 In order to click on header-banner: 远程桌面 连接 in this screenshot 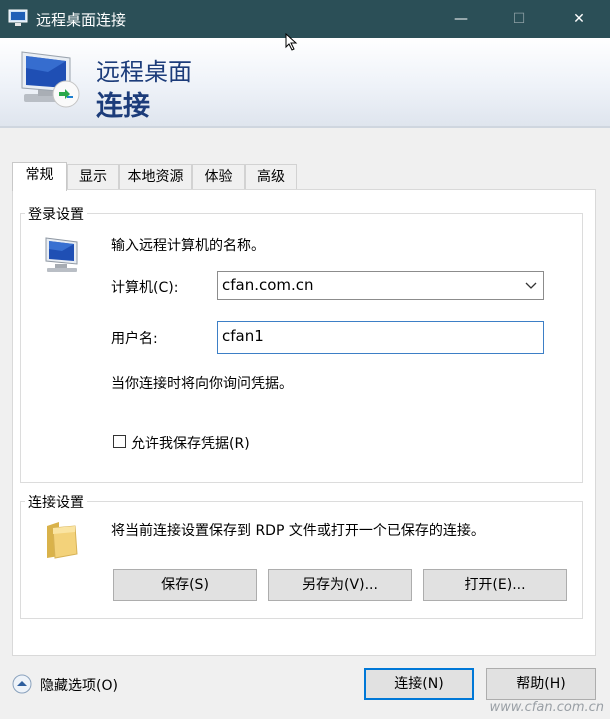, I will do `click(305, 83)`.